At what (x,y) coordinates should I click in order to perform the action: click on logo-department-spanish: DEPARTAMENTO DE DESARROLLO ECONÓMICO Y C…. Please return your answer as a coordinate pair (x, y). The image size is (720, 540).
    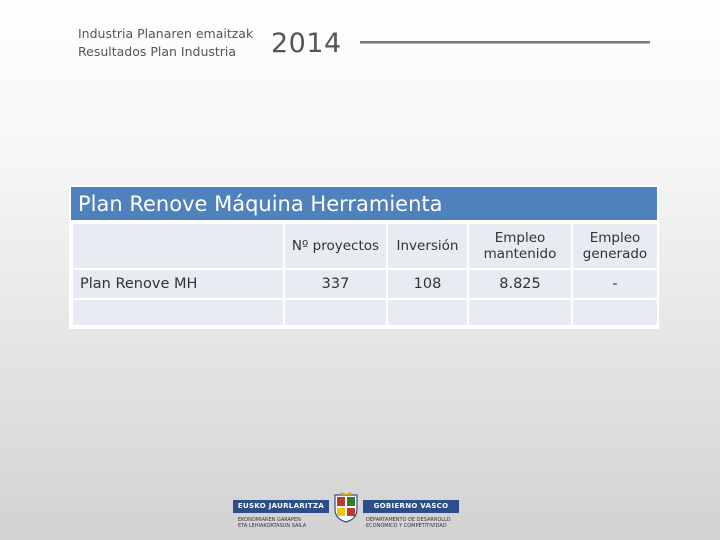
    Looking at the image, I should click on (408, 523).